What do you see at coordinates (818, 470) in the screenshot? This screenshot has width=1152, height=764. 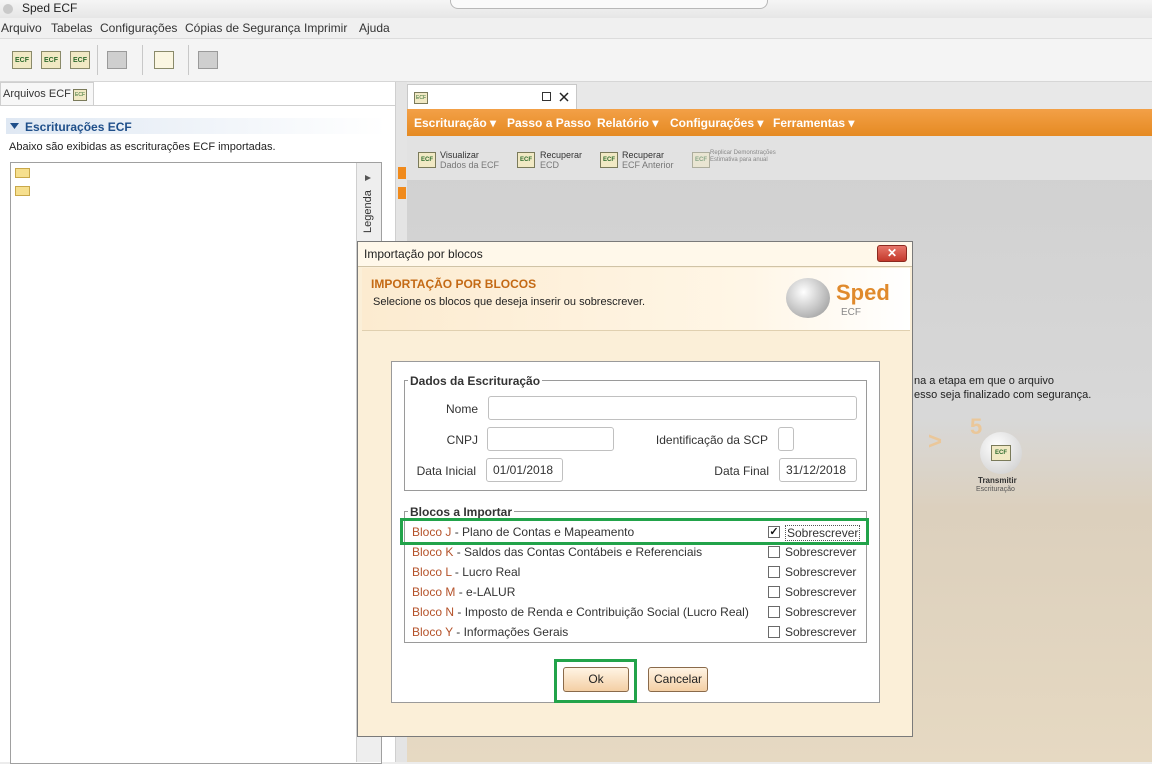 I see `data-final-field: 31/12/2018` at bounding box center [818, 470].